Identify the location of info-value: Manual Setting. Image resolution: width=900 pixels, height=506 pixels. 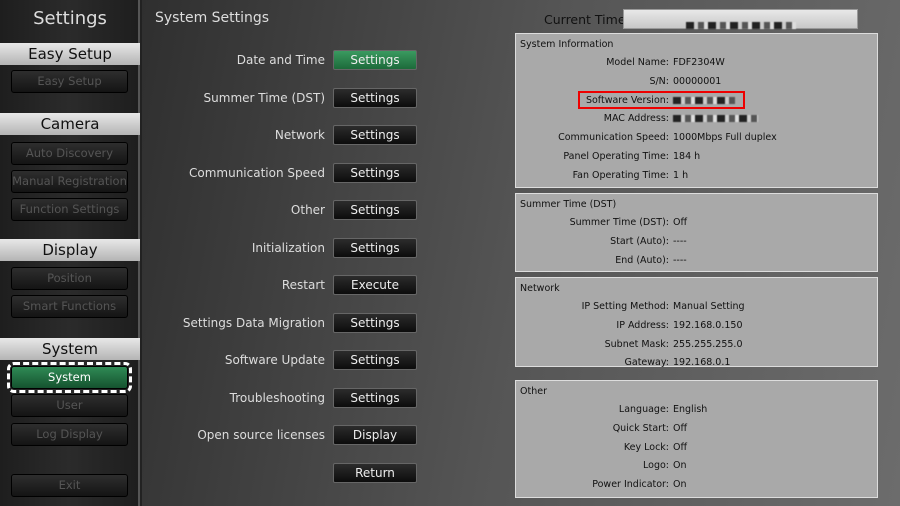
(709, 306).